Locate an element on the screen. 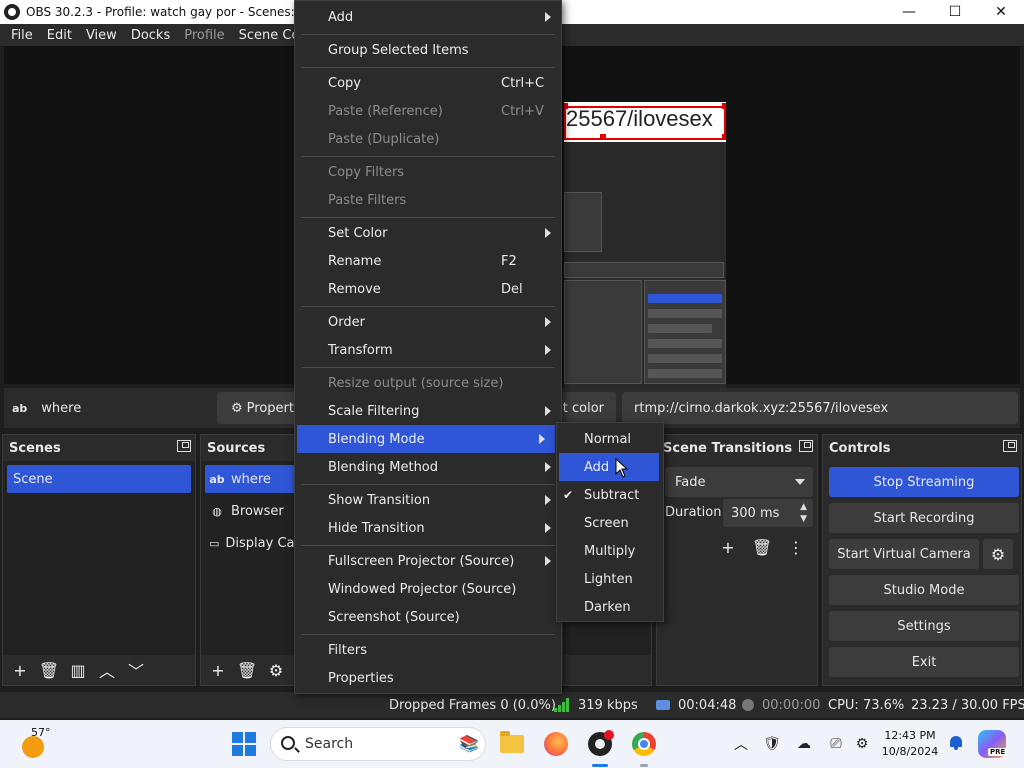  menu-item-properties: Properties is located at coordinates (428, 678).